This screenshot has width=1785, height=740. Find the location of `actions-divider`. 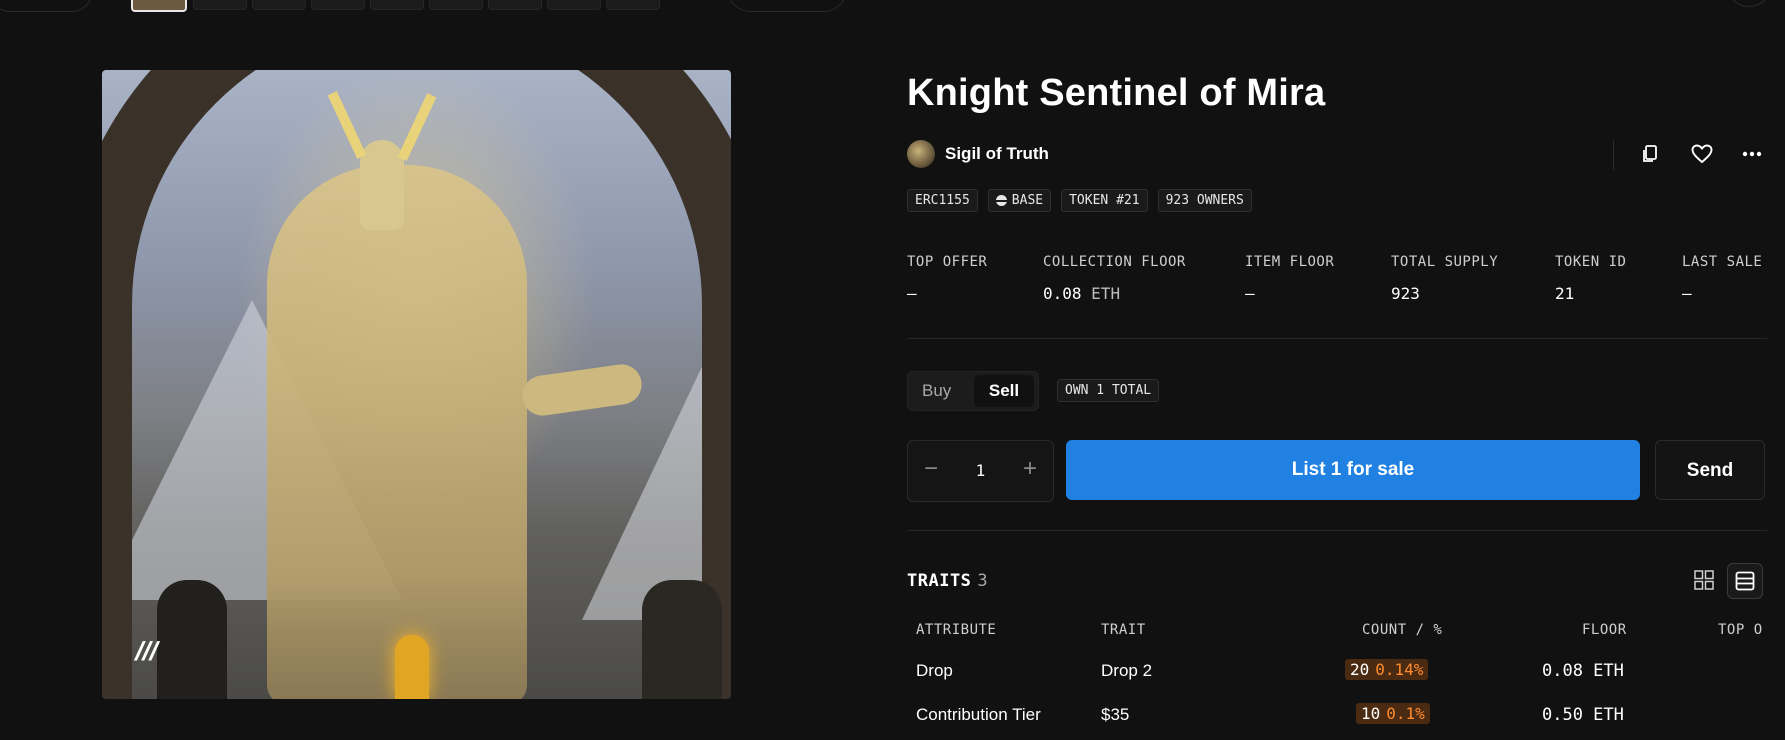

actions-divider is located at coordinates (1613, 155).